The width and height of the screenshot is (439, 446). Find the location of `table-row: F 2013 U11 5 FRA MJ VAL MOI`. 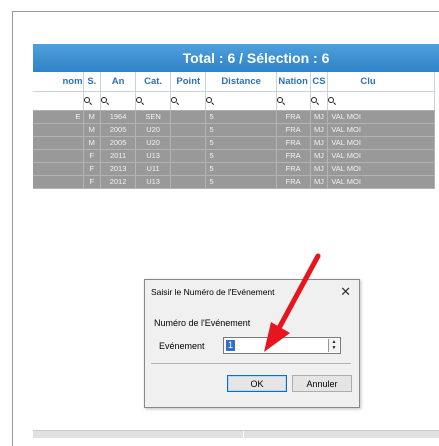

table-row: F 2013 U11 5 FRA MJ VAL MOI is located at coordinates (234, 169).